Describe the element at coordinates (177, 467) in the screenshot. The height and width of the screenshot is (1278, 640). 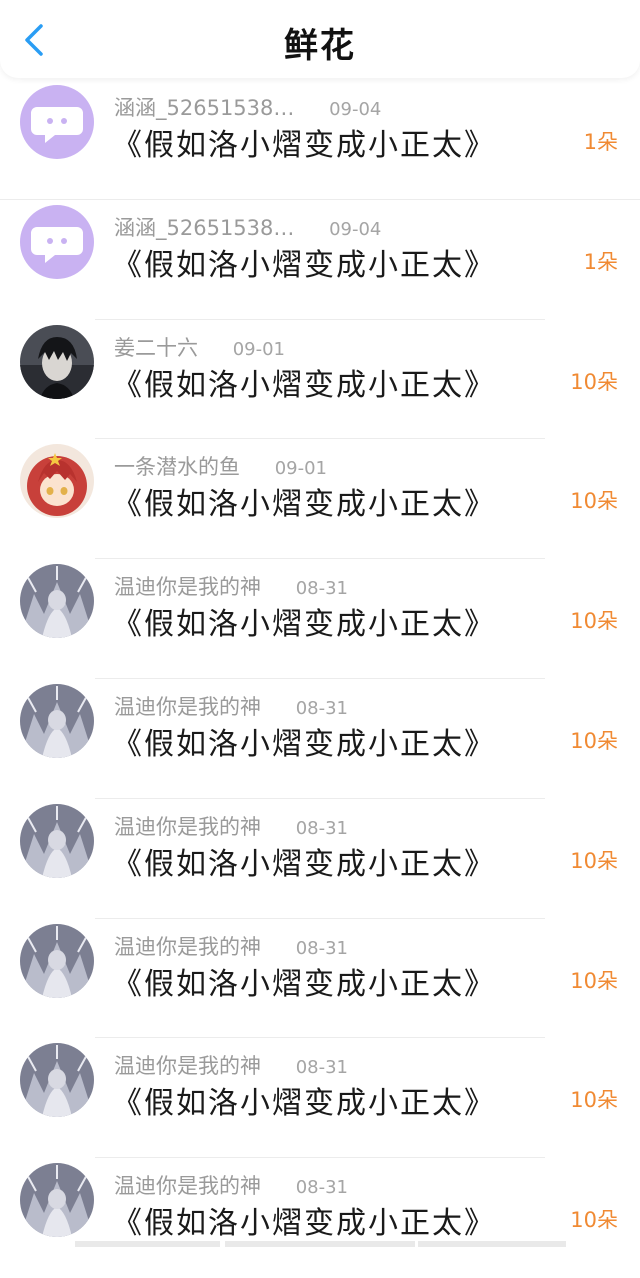
I see `user-name: 一条潜水的鱼` at that location.